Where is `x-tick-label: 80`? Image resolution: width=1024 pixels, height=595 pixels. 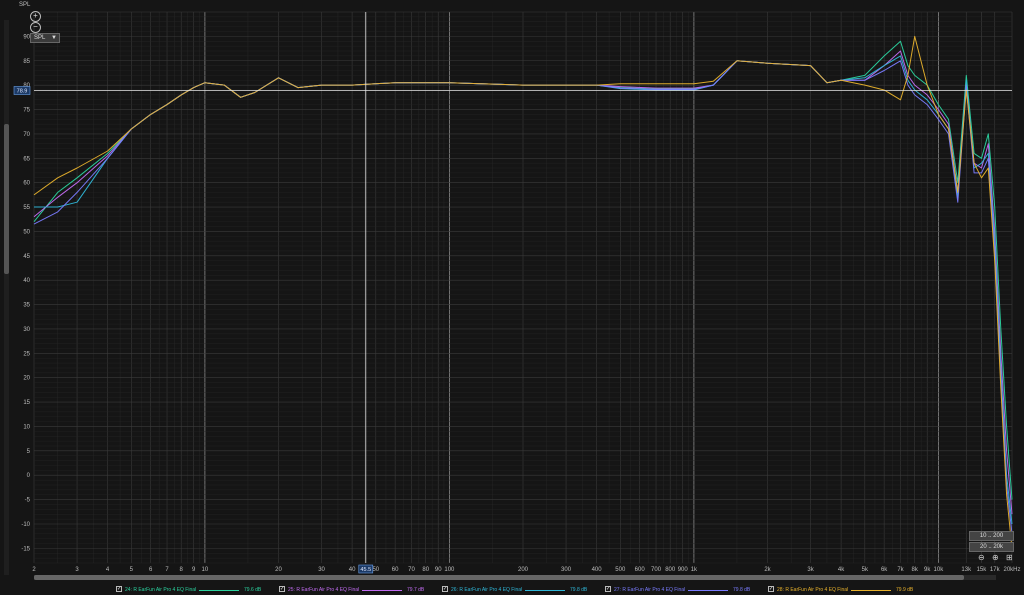 x-tick-label: 80 is located at coordinates (425, 570).